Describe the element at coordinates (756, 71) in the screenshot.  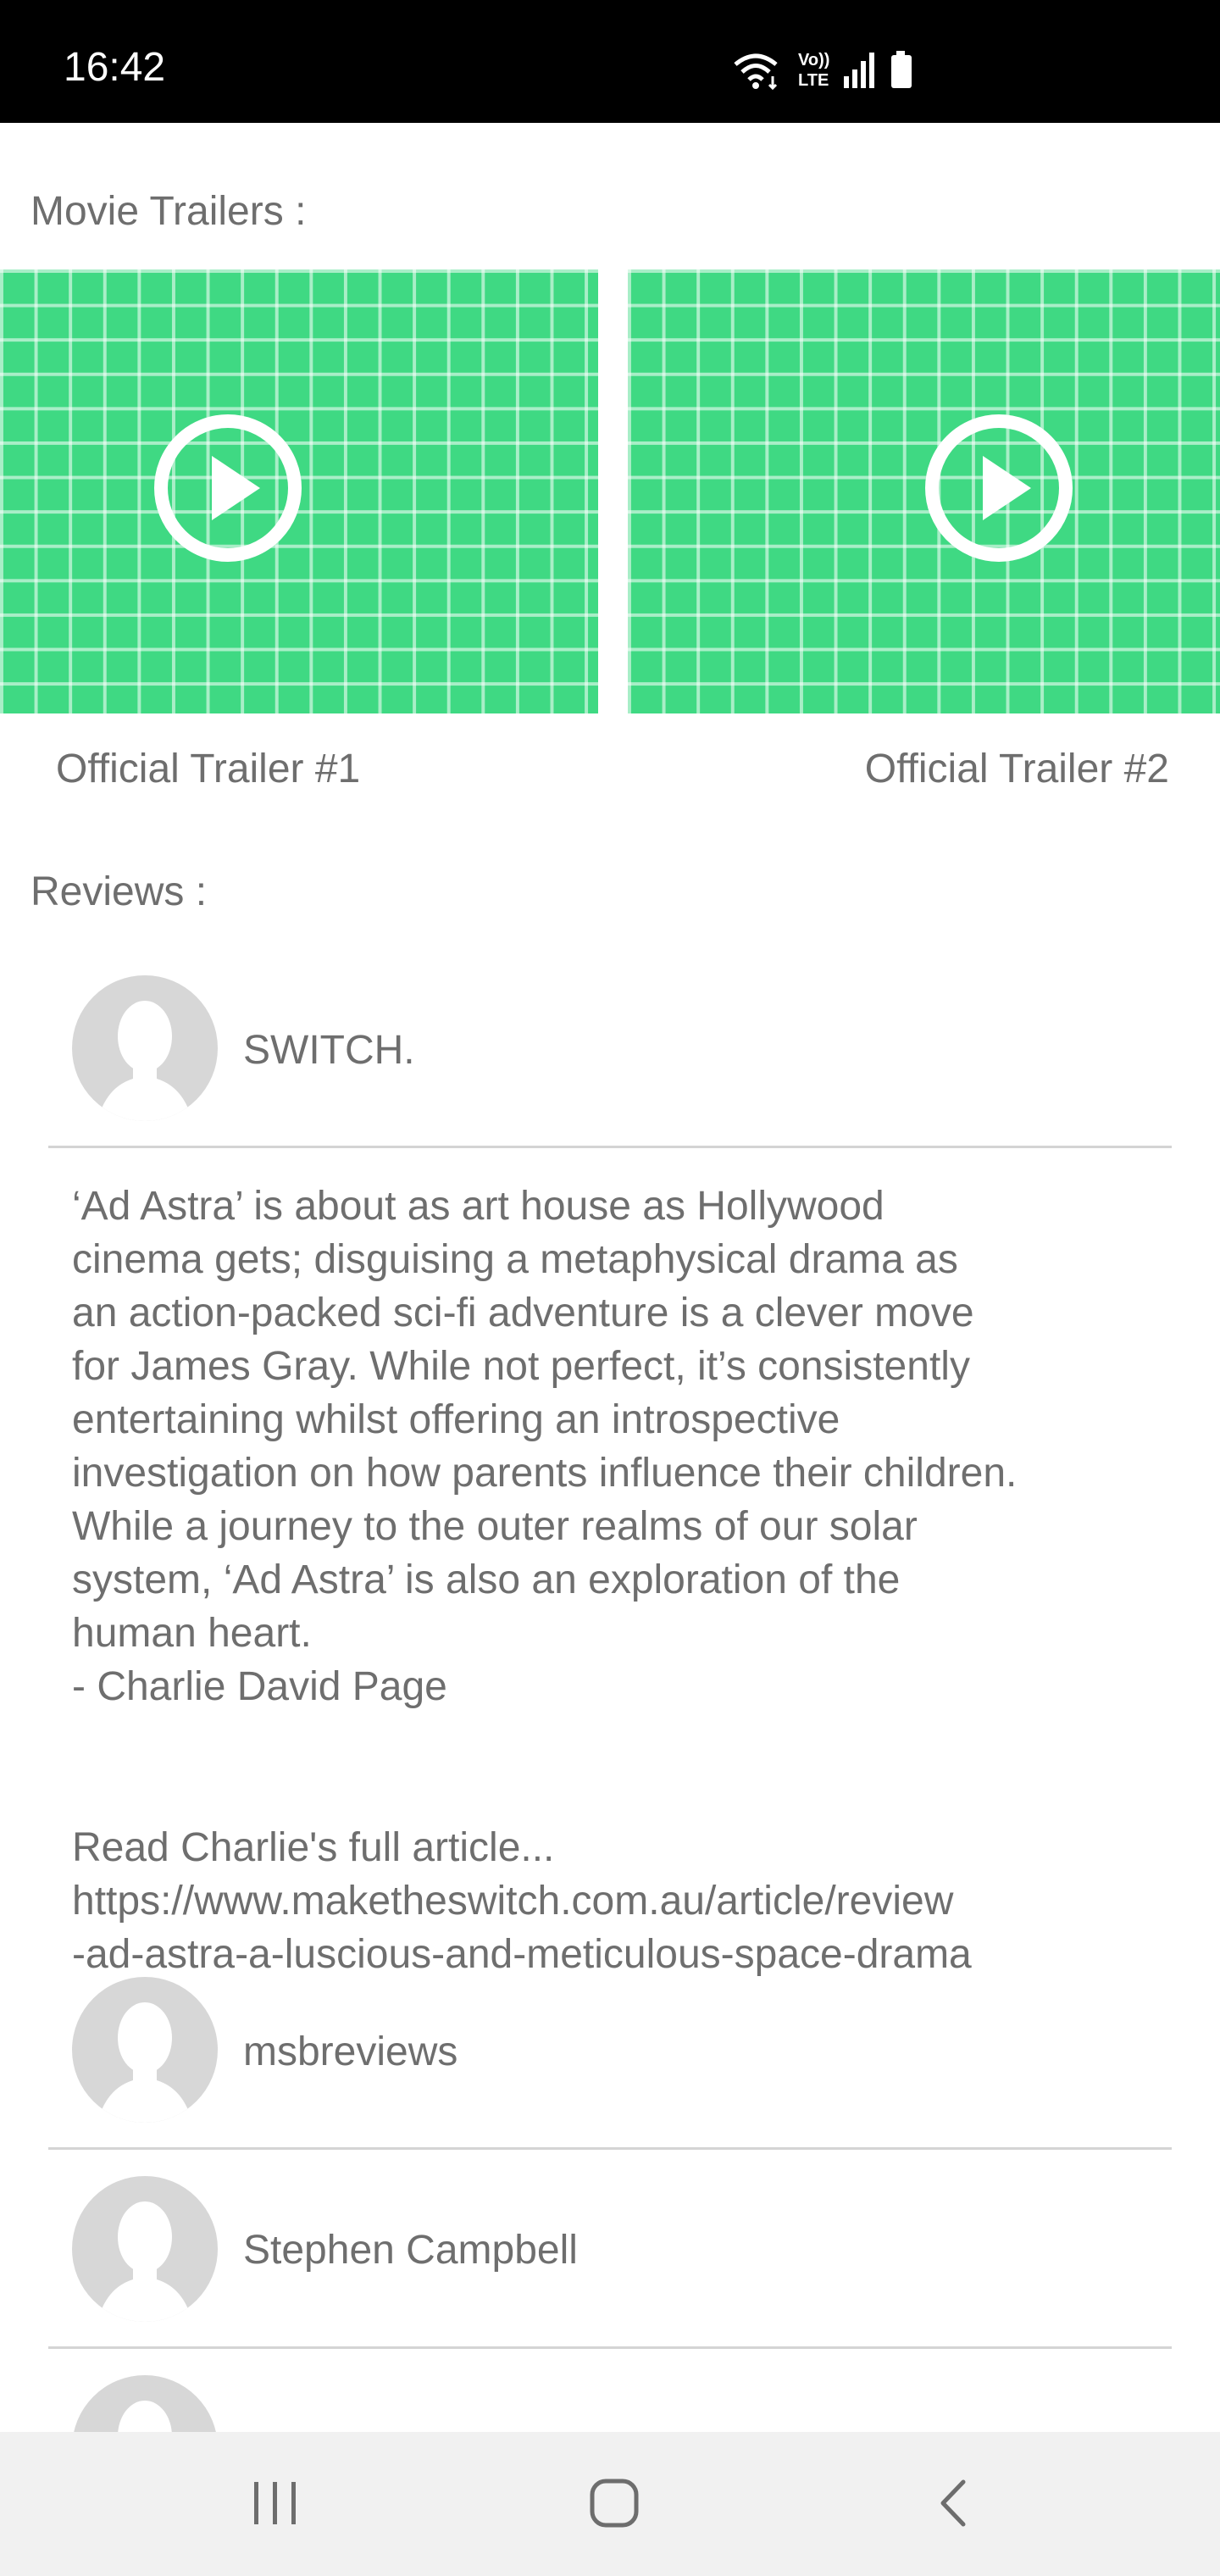
I see `wifi-icon` at that location.